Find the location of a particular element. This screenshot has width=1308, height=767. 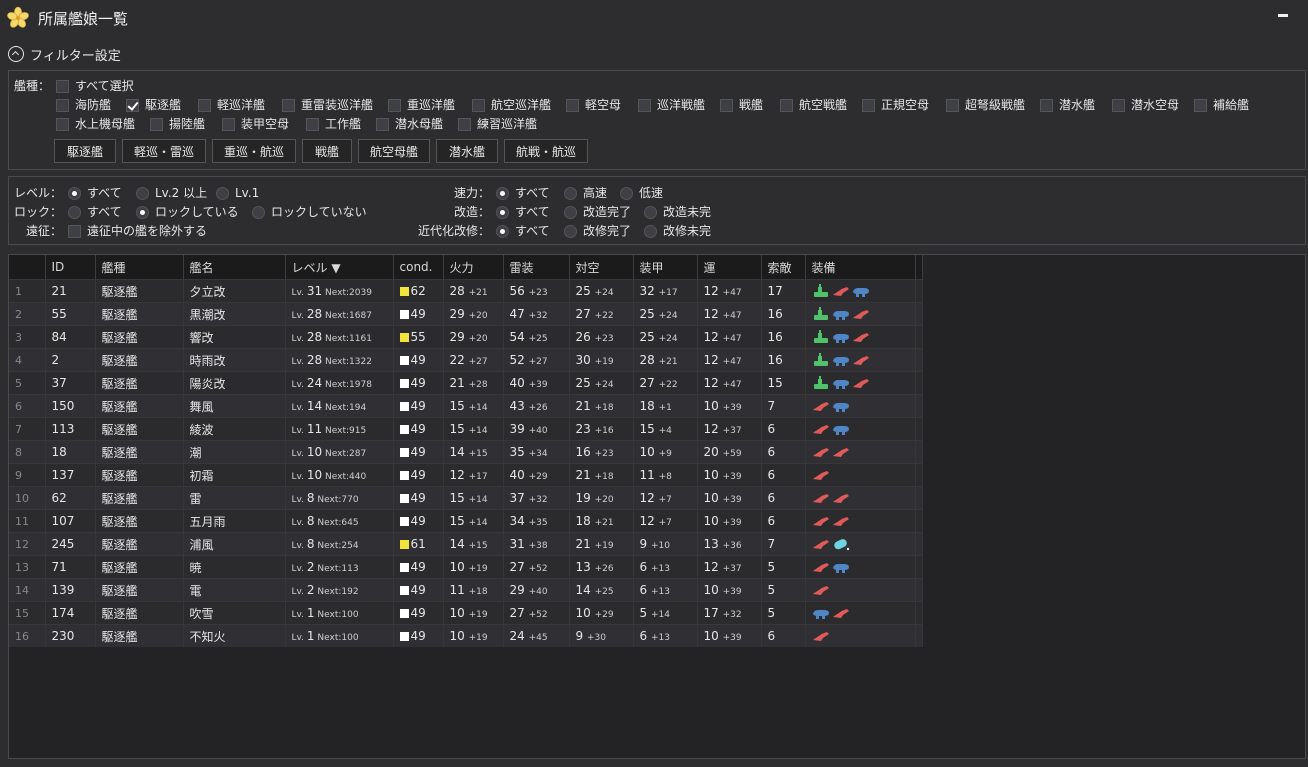

speed-radio: 高速 is located at coordinates (585, 193).